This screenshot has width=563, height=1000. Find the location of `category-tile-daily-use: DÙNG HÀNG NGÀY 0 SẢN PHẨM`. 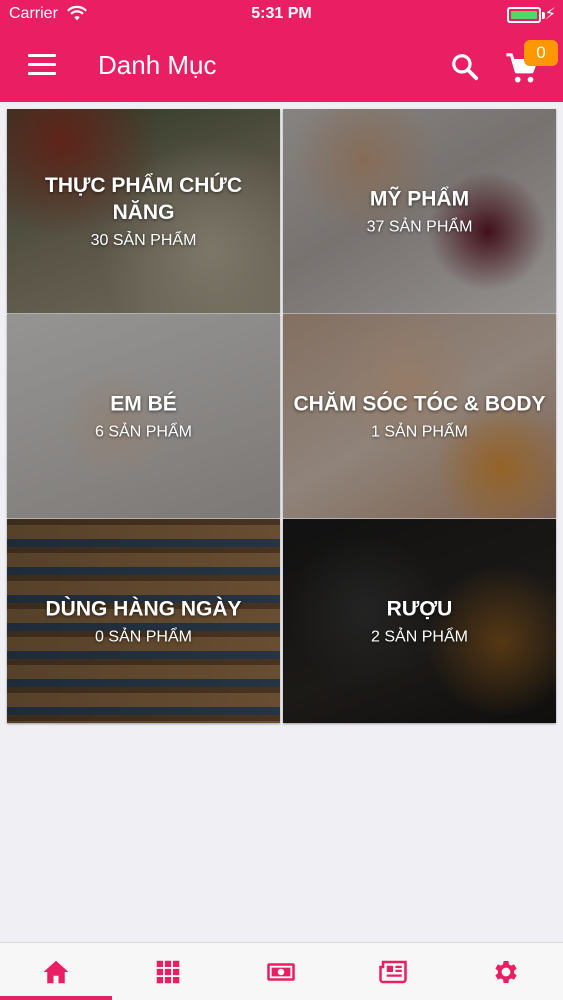

category-tile-daily-use: DÙNG HÀNG NGÀY 0 SẢN PHẨM is located at coordinates (143, 621).